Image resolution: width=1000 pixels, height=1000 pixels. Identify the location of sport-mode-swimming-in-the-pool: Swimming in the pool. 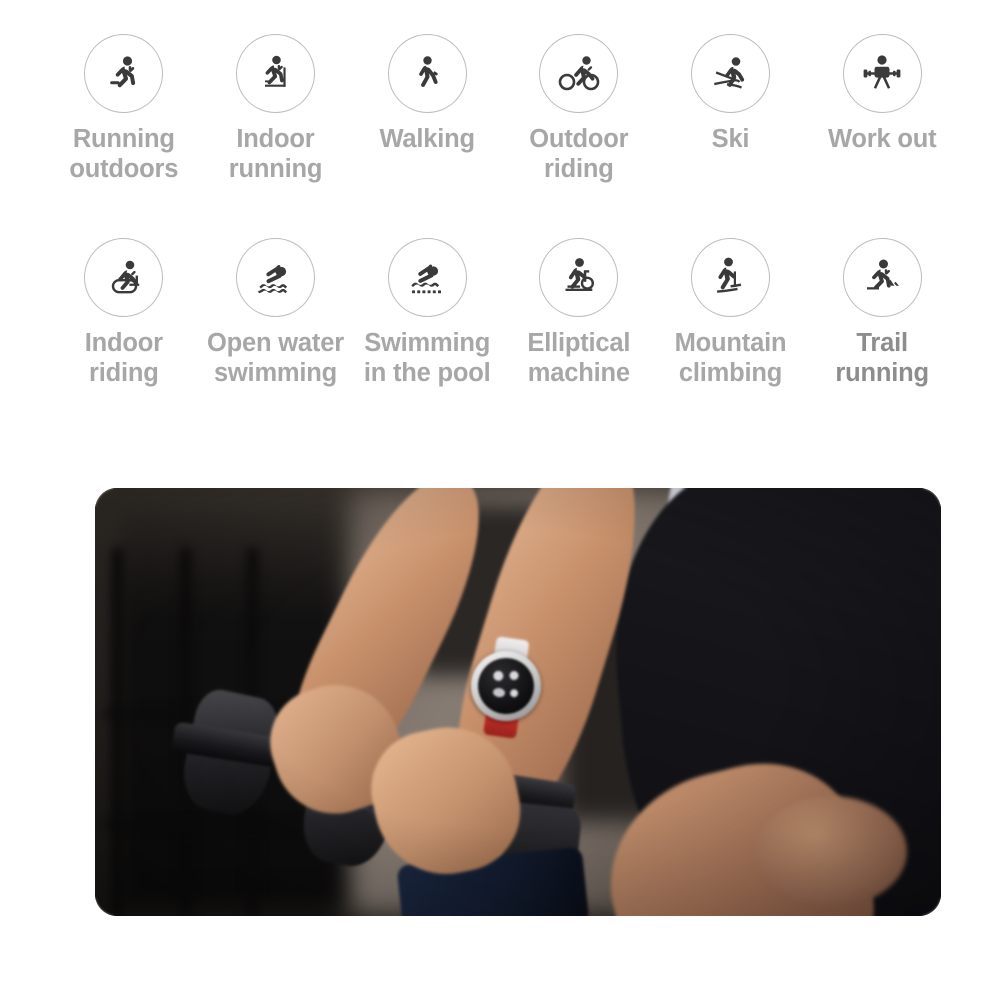
(427, 313).